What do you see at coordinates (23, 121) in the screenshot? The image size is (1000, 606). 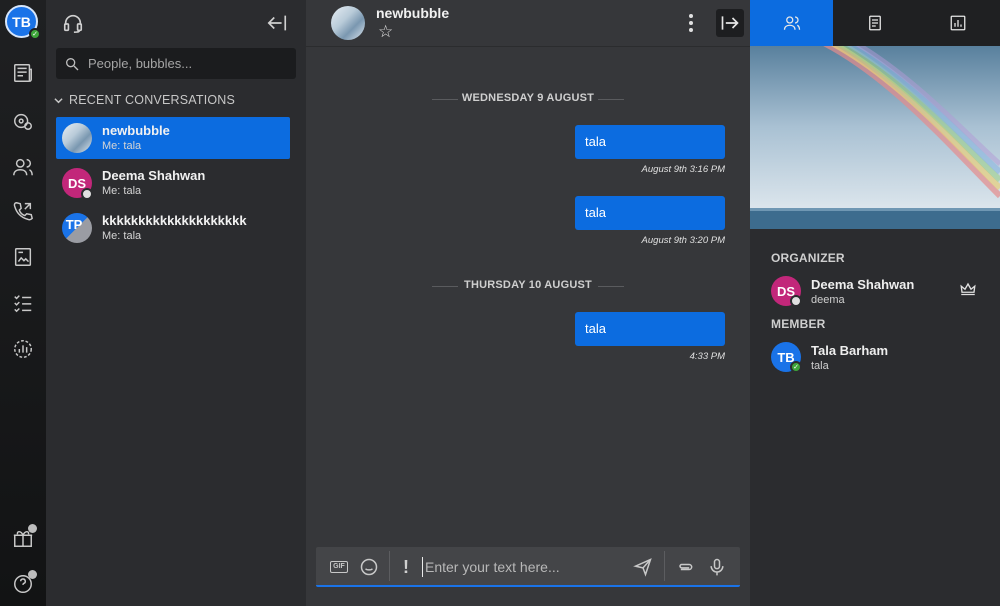 I see `channels-icon` at bounding box center [23, 121].